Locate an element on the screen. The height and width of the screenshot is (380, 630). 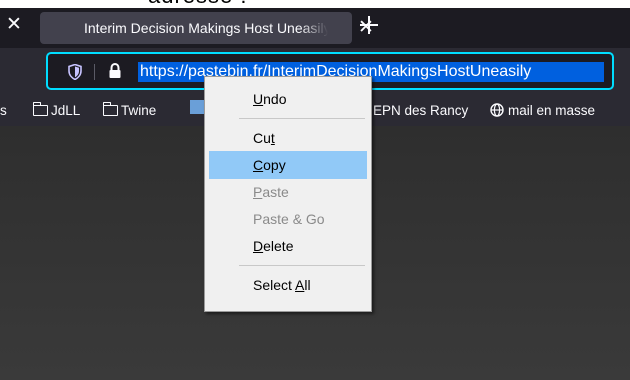
close-icon: ✕ is located at coordinates (15, 24).